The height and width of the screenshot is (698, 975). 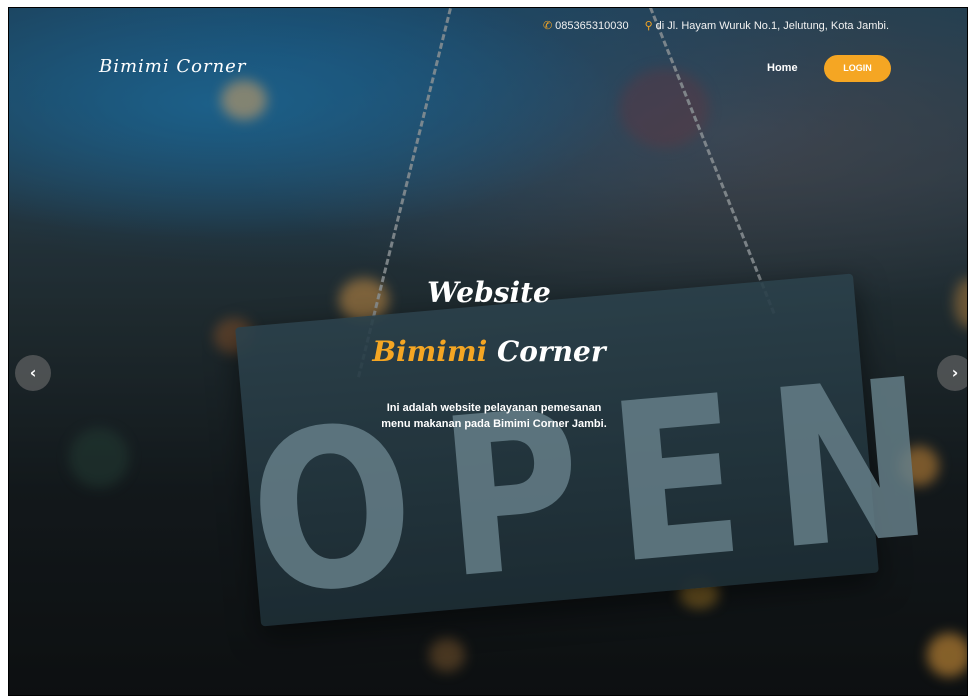 I want to click on carousel-next-button: ›, so click(x=952, y=373).